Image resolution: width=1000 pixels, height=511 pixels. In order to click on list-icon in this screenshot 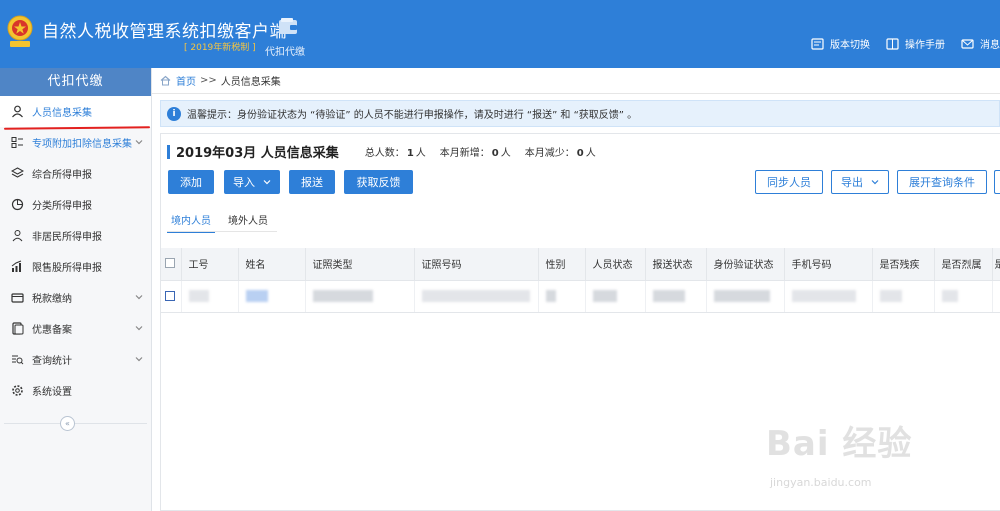, I will do `click(17, 143)`.